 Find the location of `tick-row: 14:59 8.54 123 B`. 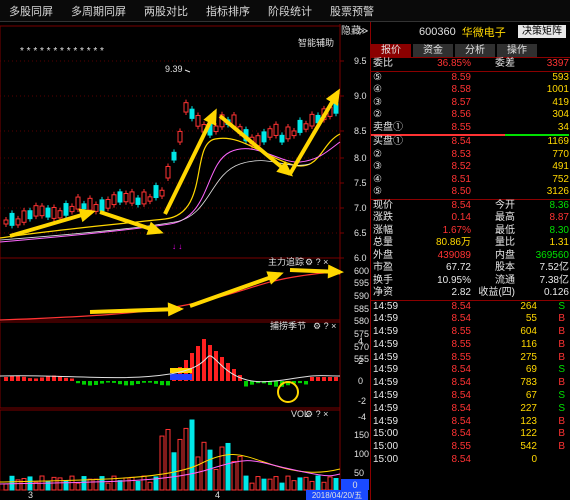

tick-row: 14:59 8.54 123 B is located at coordinates (470, 422).